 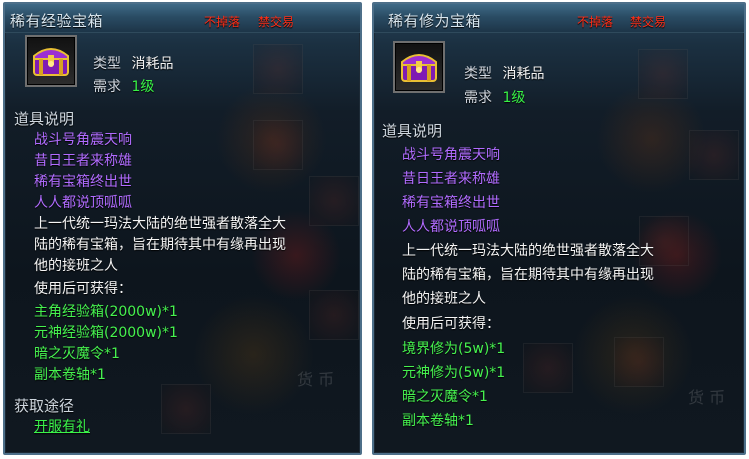 What do you see at coordinates (454, 349) in the screenshot?
I see `reward-item: 境界修为(5w)*1` at bounding box center [454, 349].